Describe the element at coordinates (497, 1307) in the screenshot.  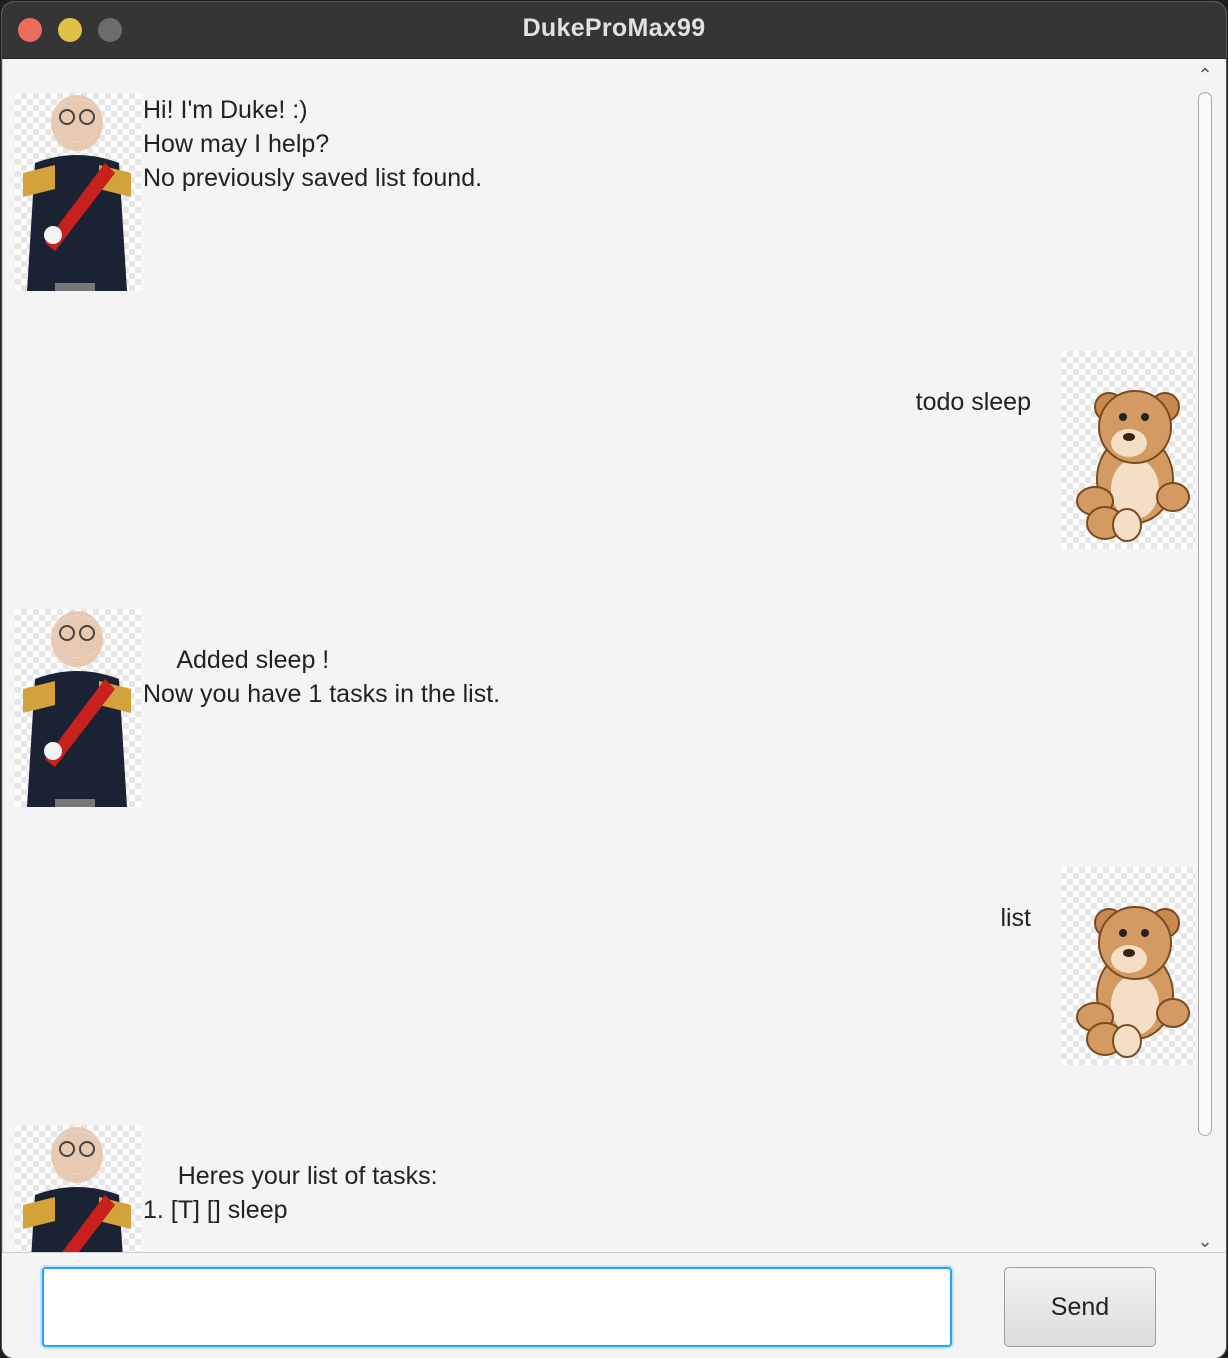
I see `message-input` at that location.